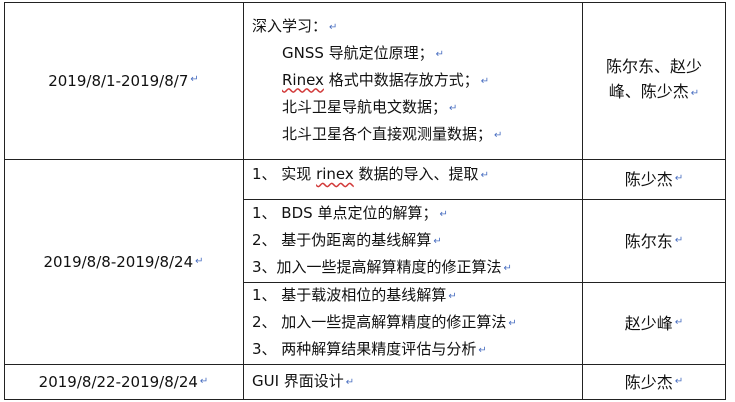 The width and height of the screenshot is (735, 402). What do you see at coordinates (354, 295) in the screenshot?
I see `task-item: 1、 基于载波相位的基线解算 ↵` at bounding box center [354, 295].